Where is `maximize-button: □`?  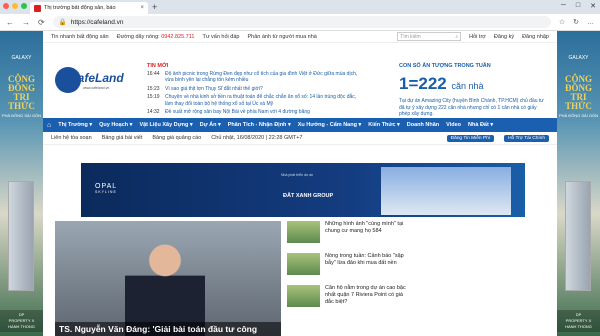
maximize-button: □ is located at coordinates (578, 6).